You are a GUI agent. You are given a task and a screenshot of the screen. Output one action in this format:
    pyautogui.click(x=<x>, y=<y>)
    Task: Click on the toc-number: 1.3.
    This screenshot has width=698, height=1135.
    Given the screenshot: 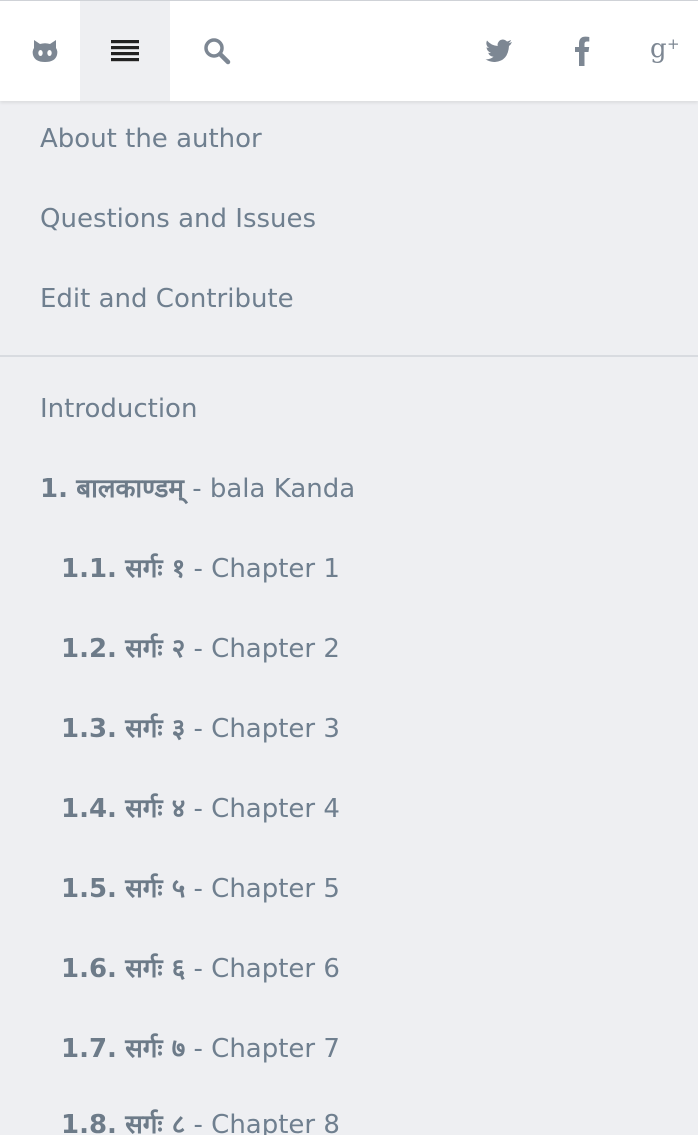 What is the action you would take?
    pyautogui.click(x=89, y=729)
    